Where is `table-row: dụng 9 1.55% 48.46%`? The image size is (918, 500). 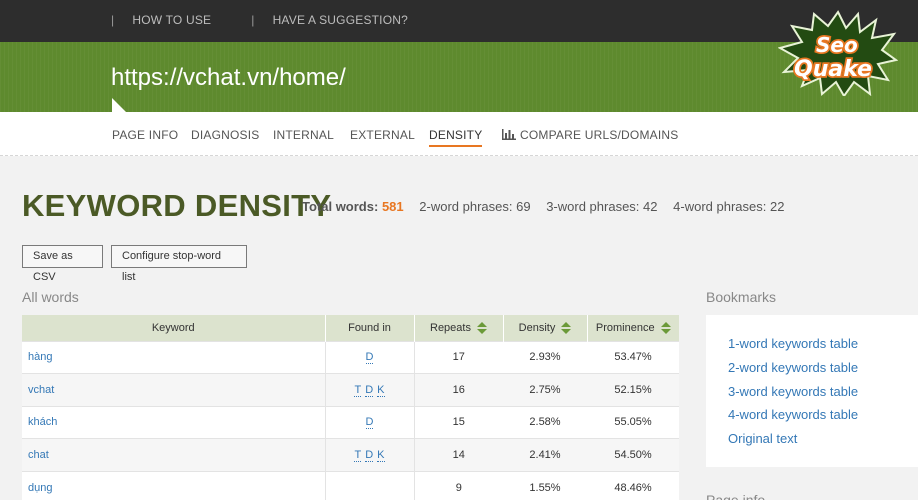 table-row: dụng 9 1.55% 48.46% is located at coordinates (350, 485).